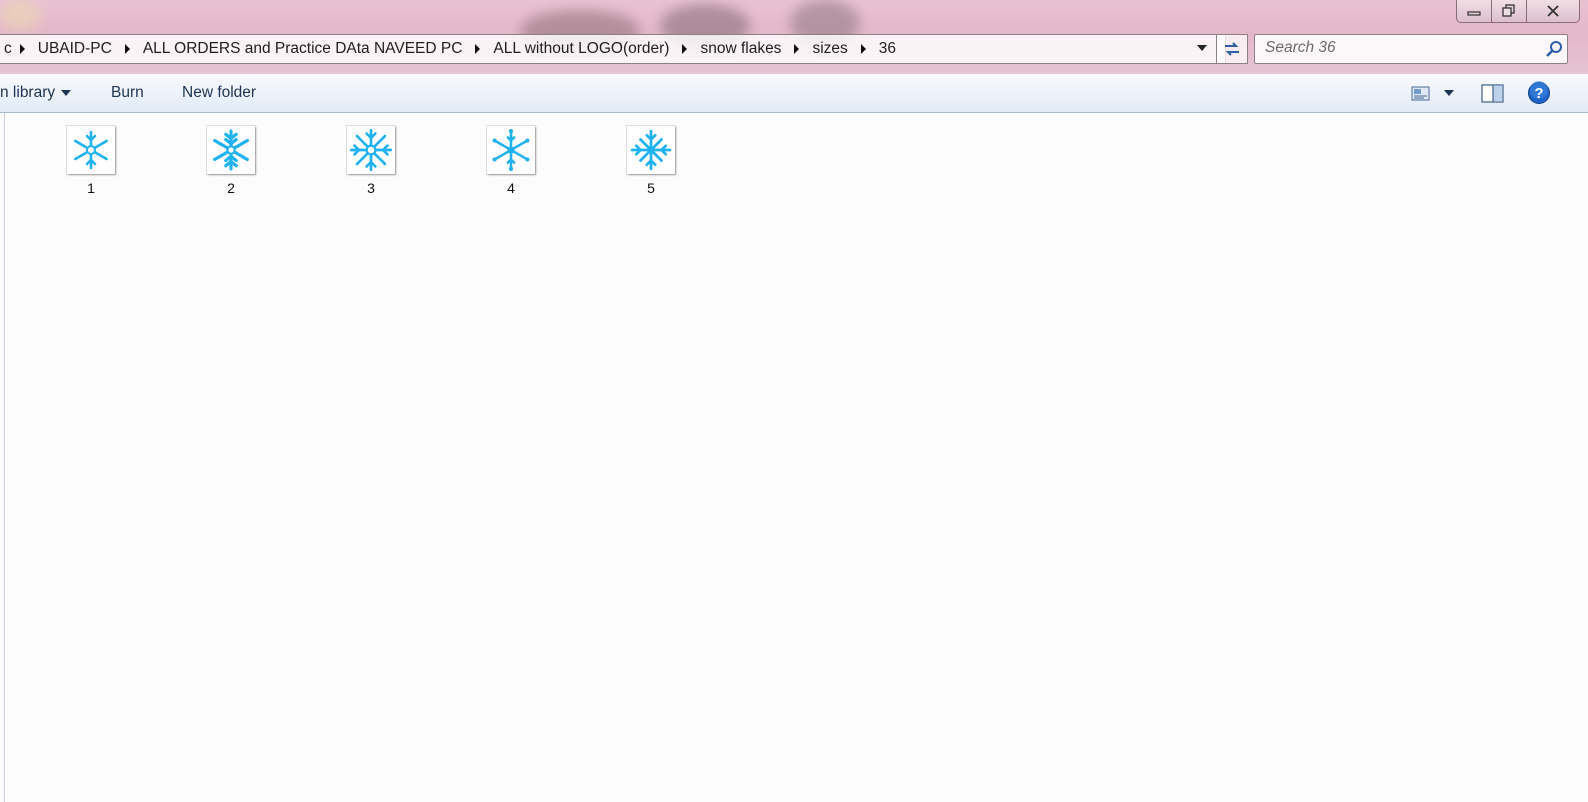 The image size is (1588, 802). Describe the element at coordinates (66, 92) in the screenshot. I see `chevron-down-icon` at that location.